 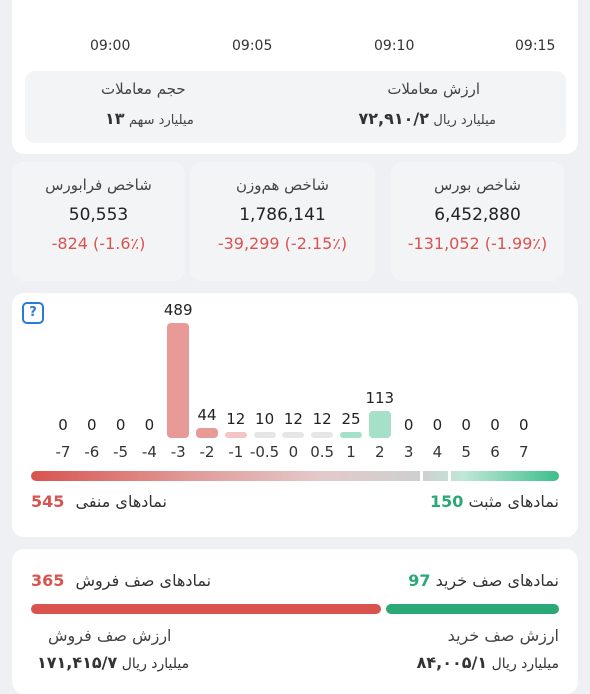 I want to click on time-tick: 09:10, so click(x=394, y=46).